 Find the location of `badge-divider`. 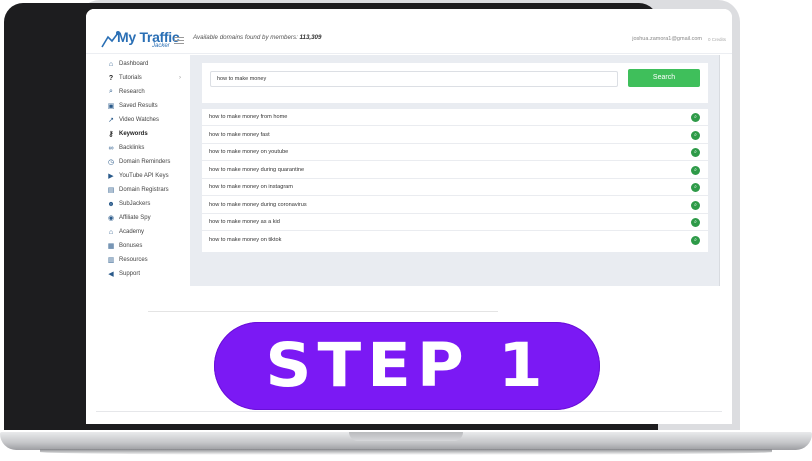

badge-divider is located at coordinates (323, 311).